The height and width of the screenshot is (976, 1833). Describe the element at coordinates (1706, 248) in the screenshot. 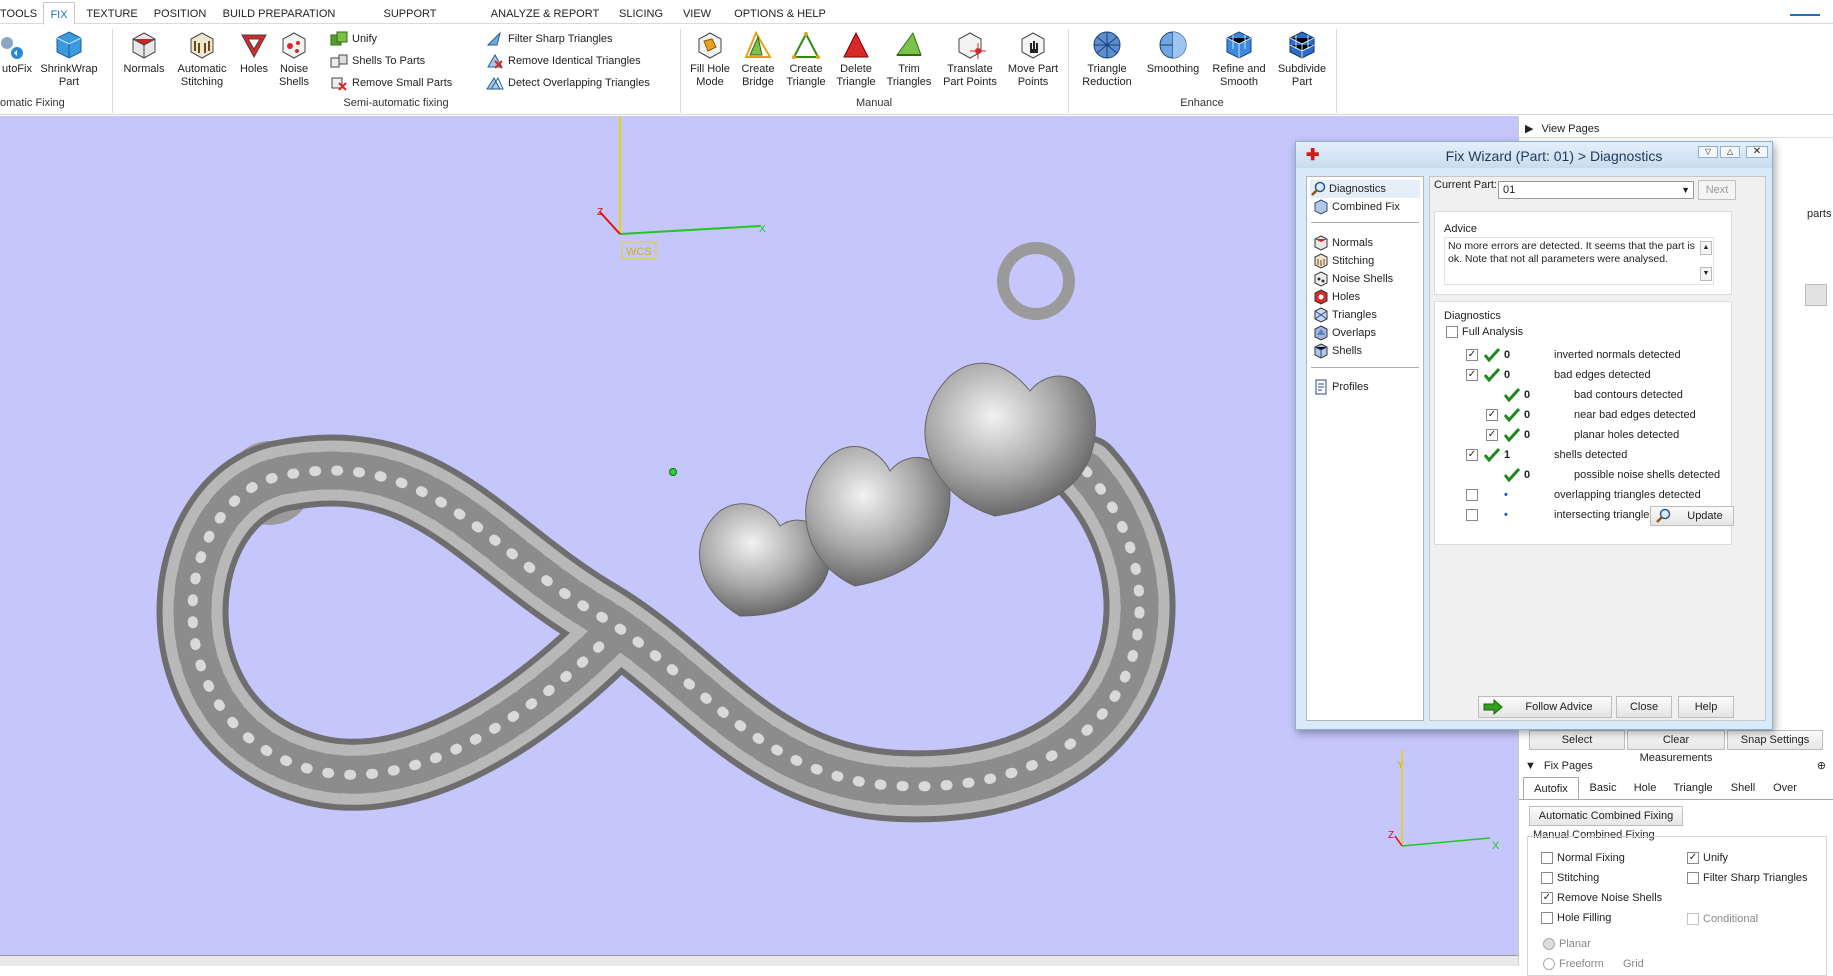

I see `scroll-up-icon: ▲` at that location.